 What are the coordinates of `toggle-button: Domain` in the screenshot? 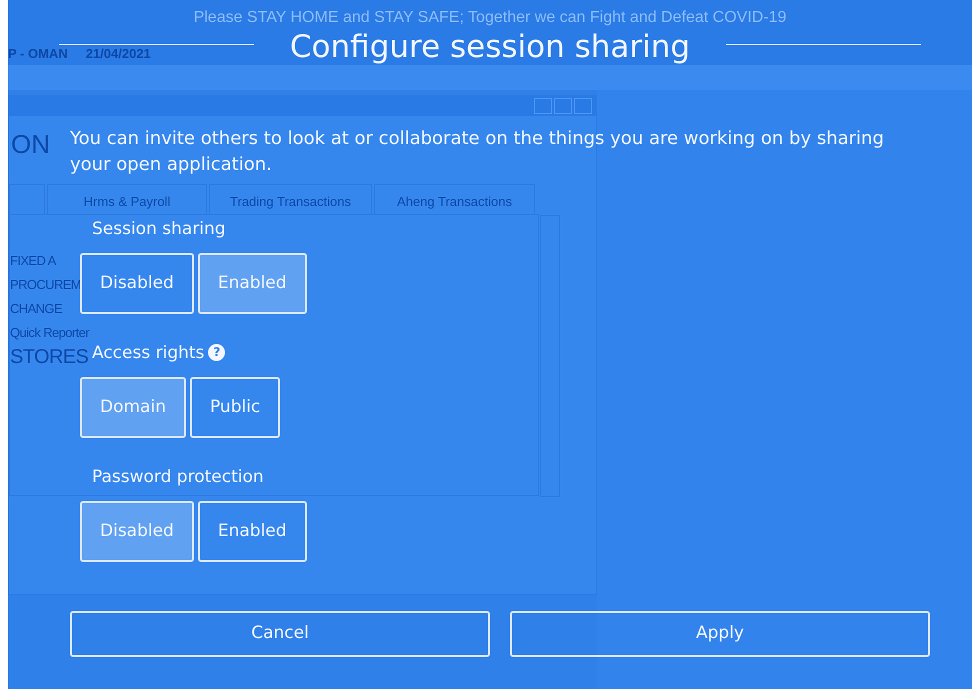 It's located at (133, 407).